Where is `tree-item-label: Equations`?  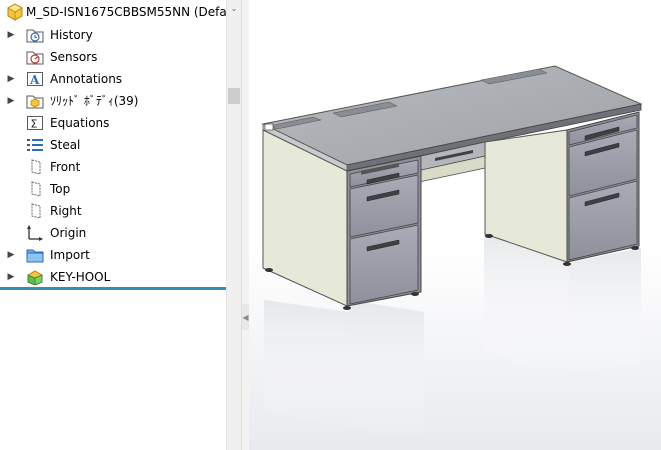 tree-item-label: Equations is located at coordinates (80, 123).